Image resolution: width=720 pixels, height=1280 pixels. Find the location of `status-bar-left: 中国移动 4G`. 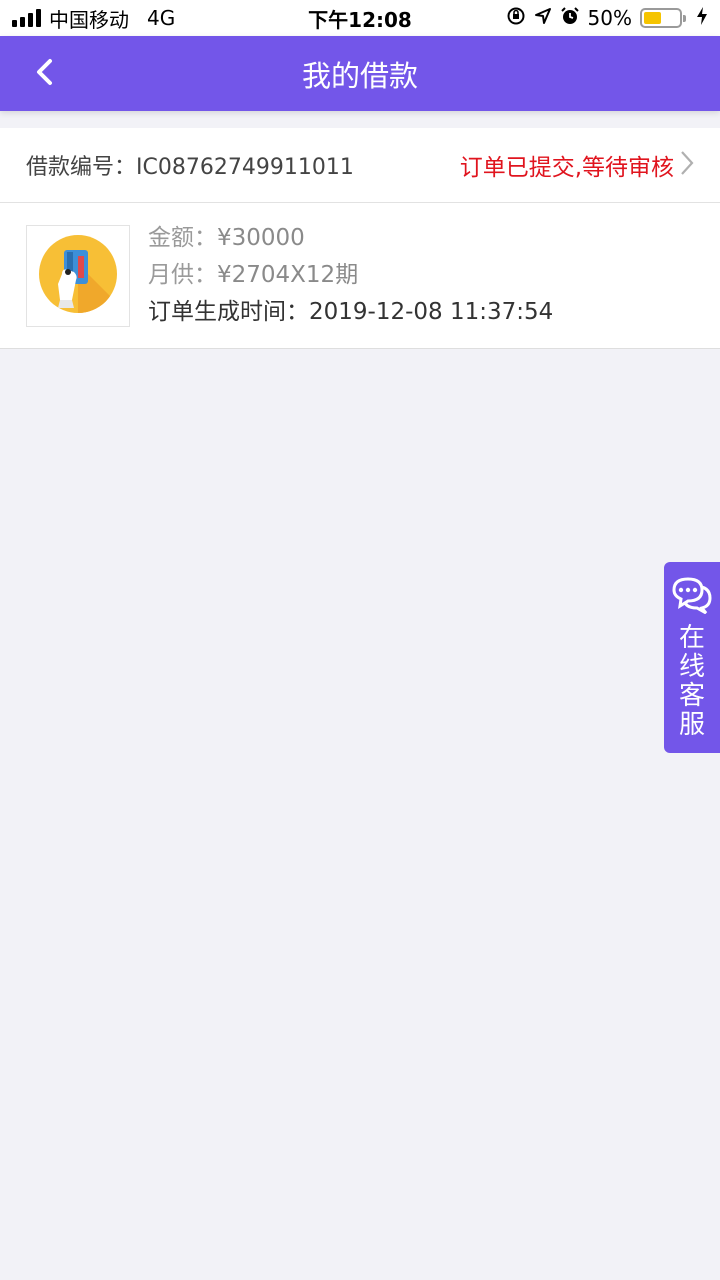

status-bar-left: 中国移动 4G is located at coordinates (93, 18).